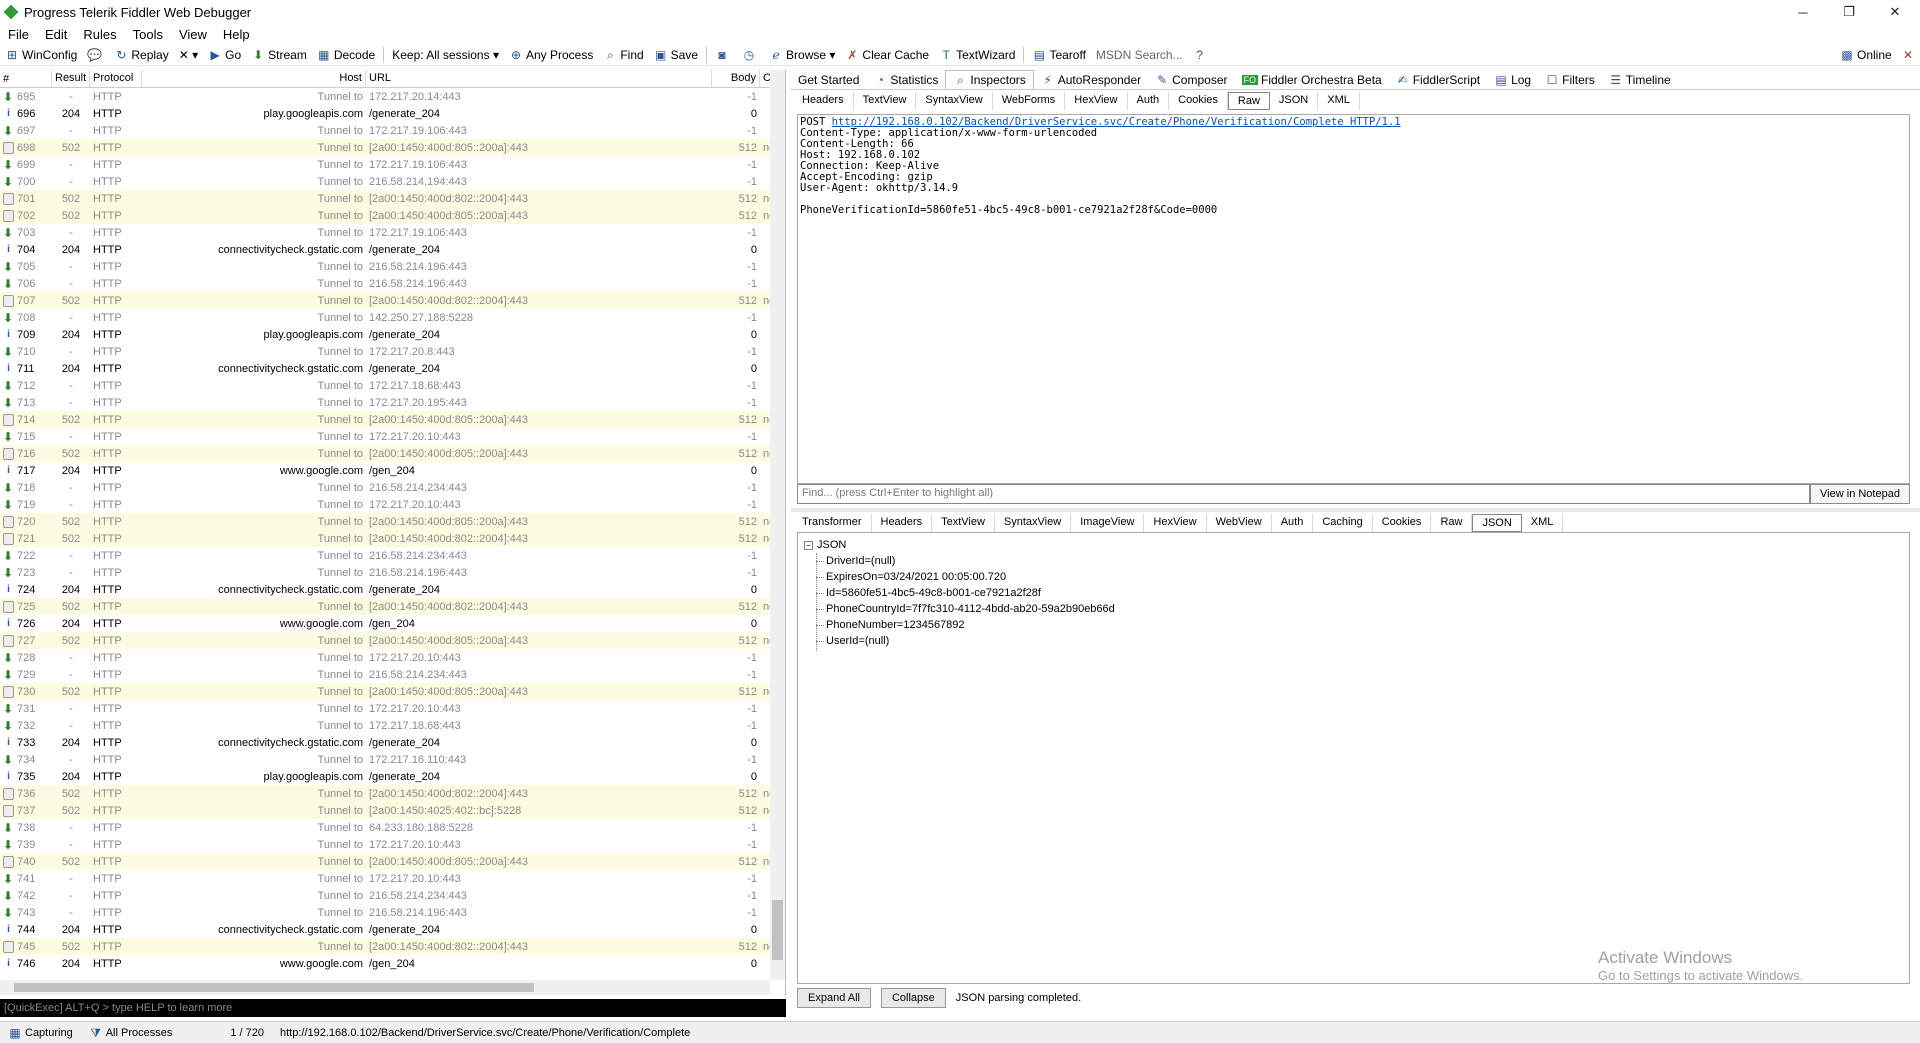  I want to click on clear-cache-button: ✗ Clear Cache, so click(887, 55).